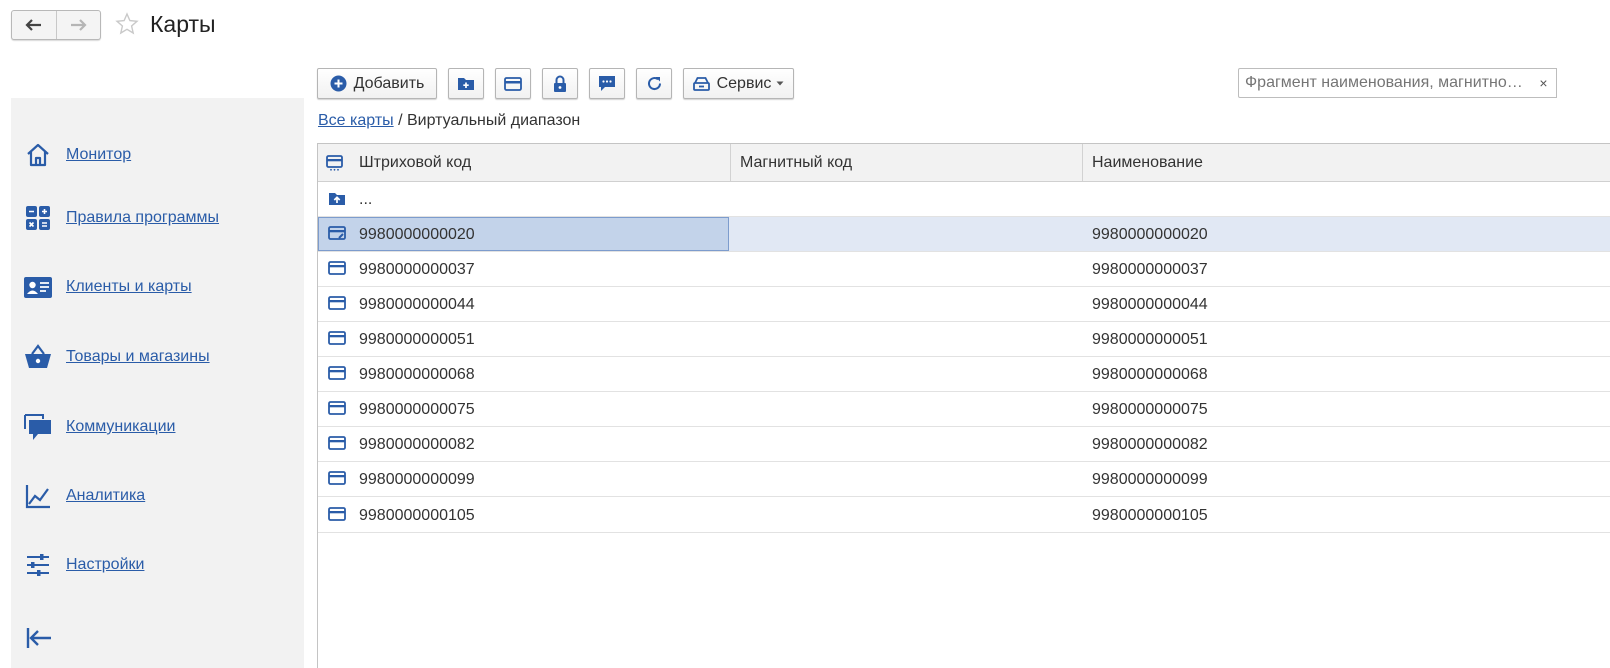 The width and height of the screenshot is (1610, 668). Describe the element at coordinates (1150, 515) in the screenshot. I see `name-cell: 9980000000105` at that location.